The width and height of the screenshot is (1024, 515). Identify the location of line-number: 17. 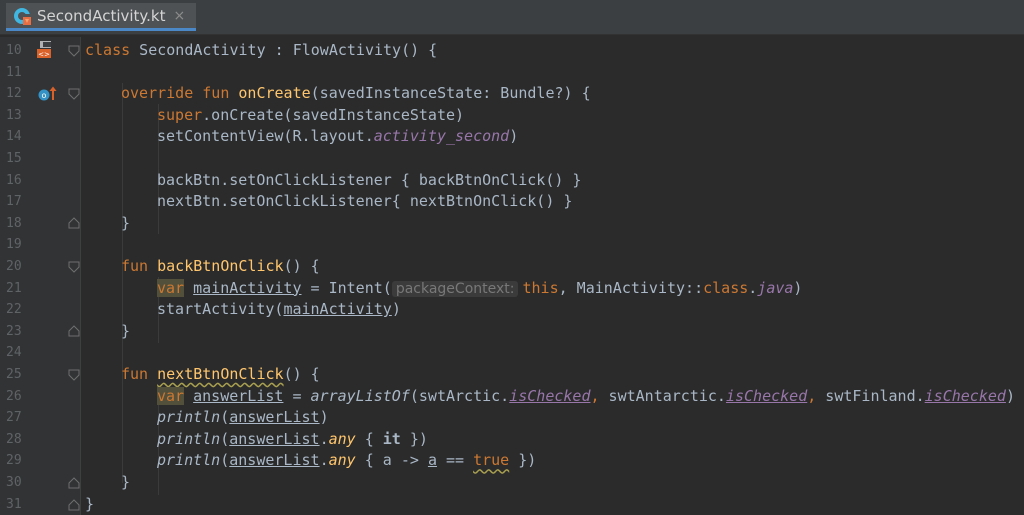
(14, 202).